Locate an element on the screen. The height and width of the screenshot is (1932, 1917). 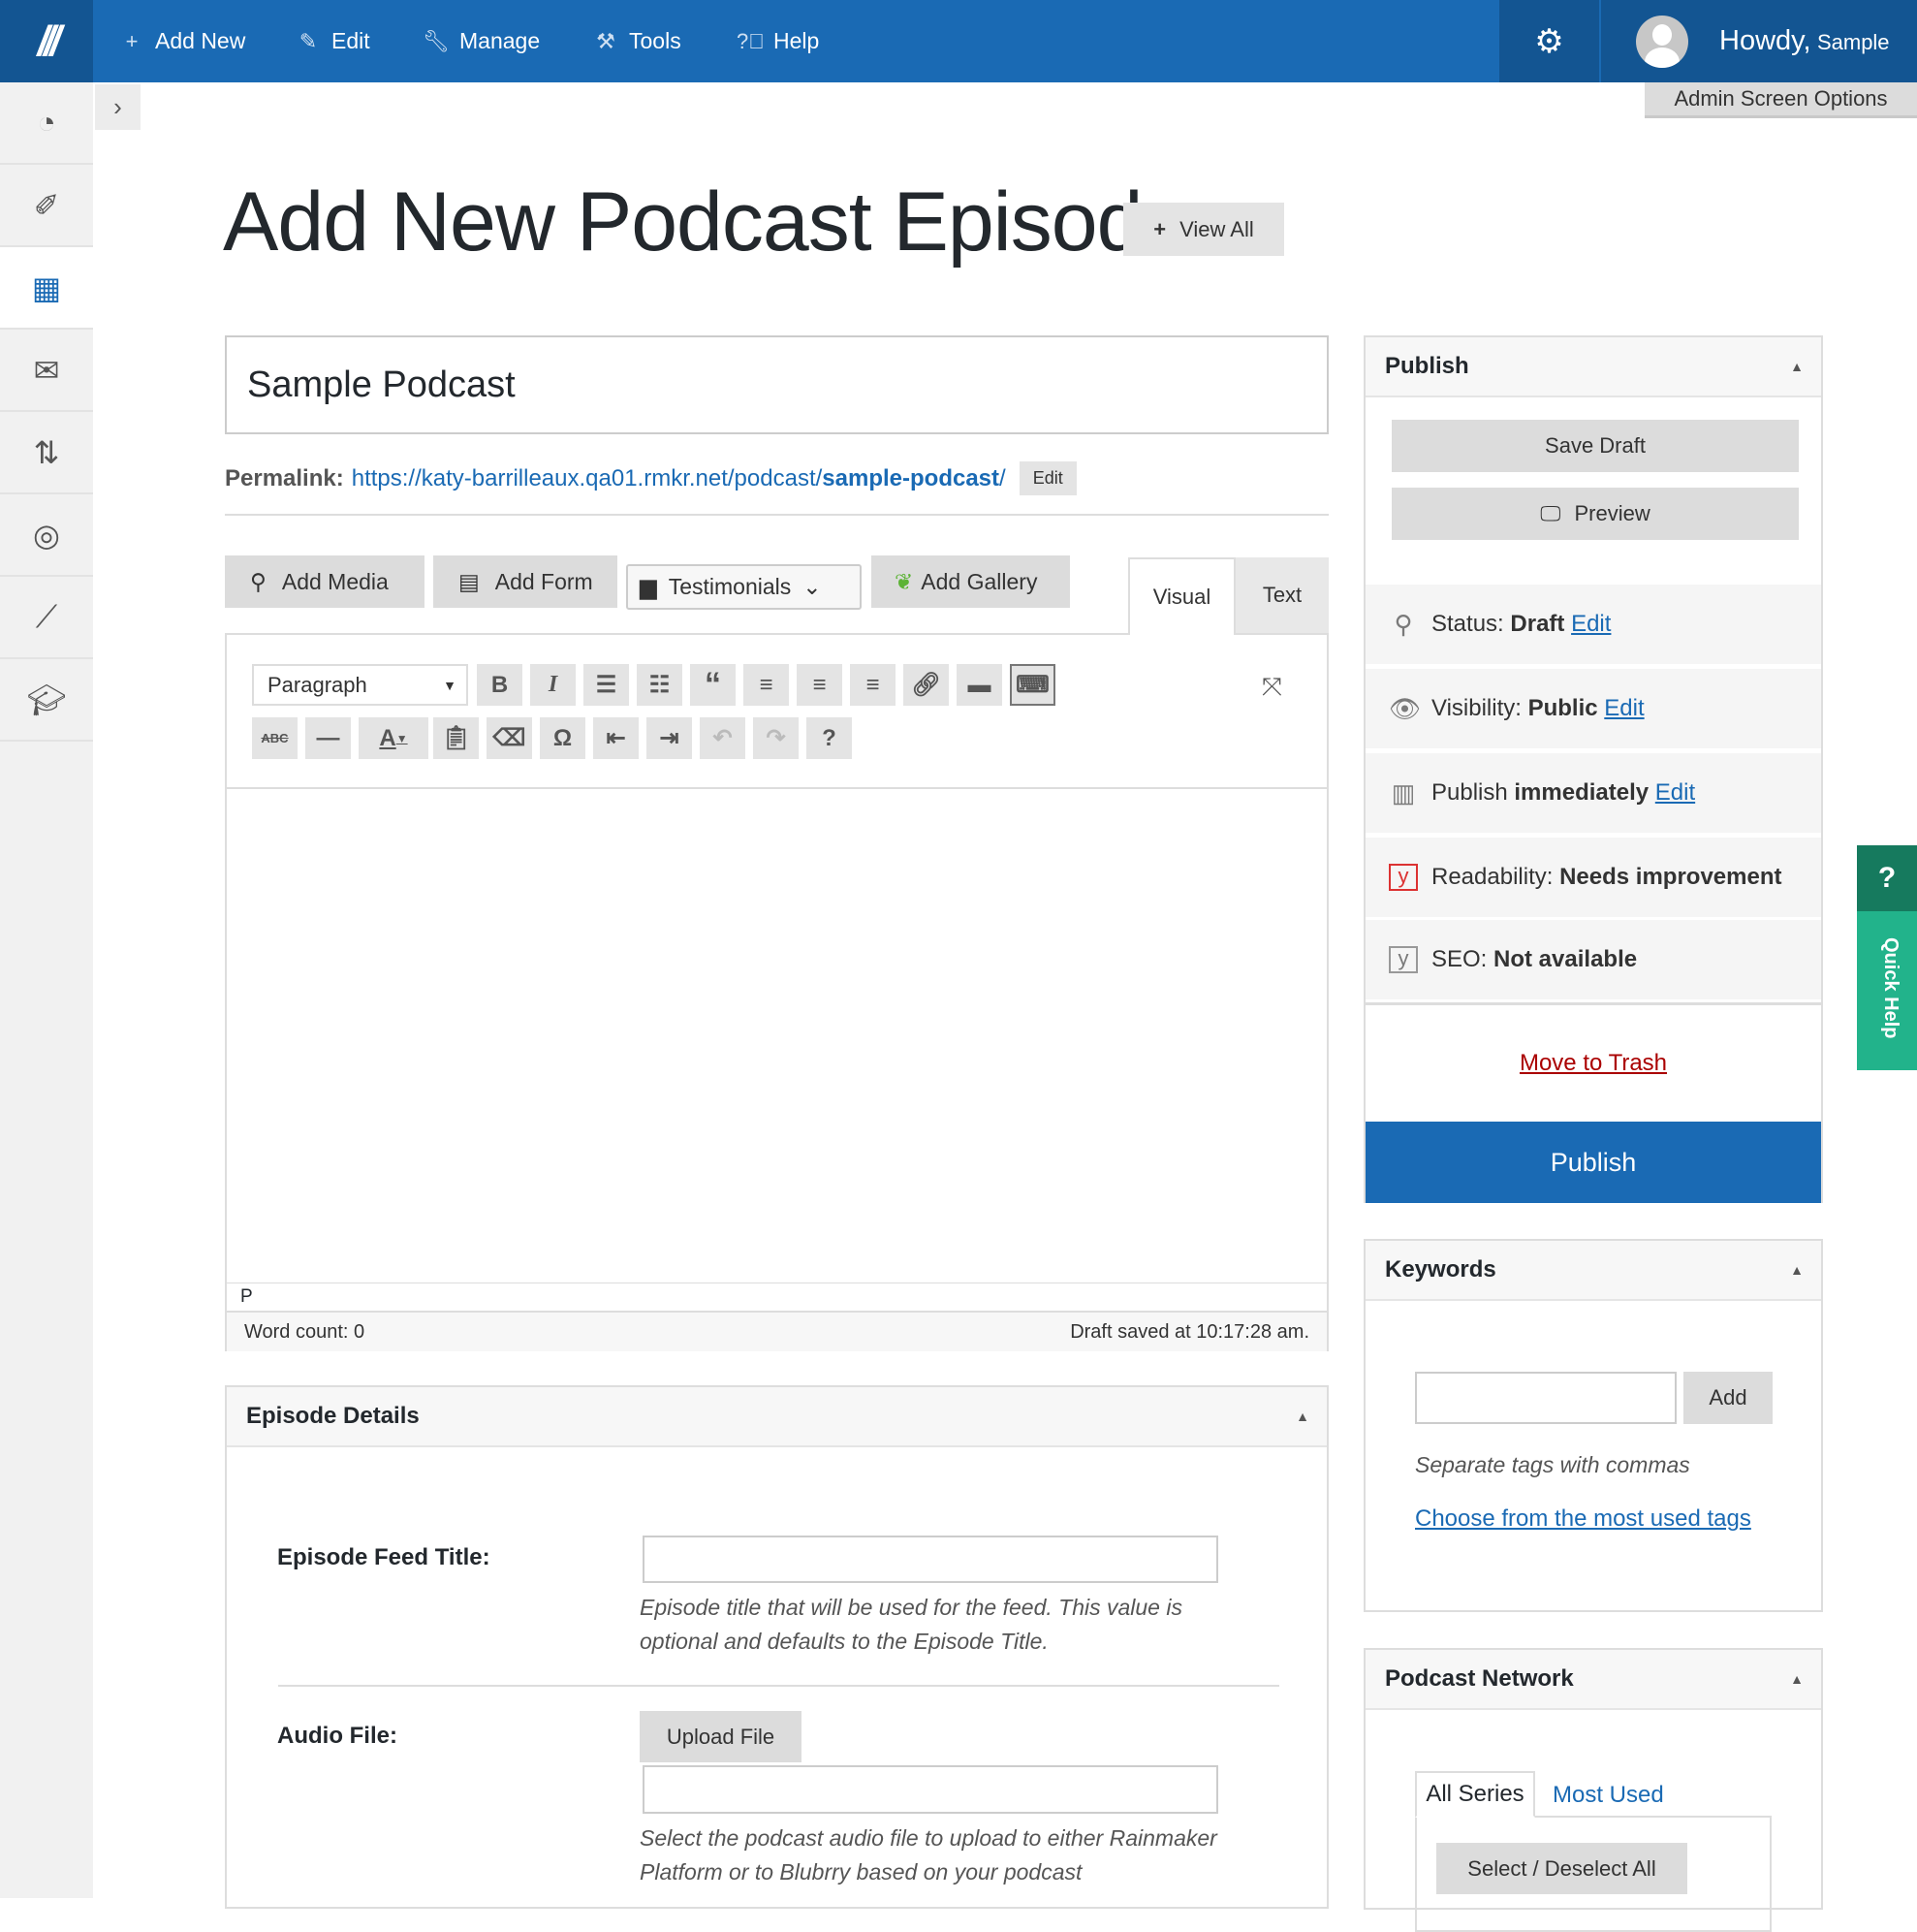
tab-visual: Visual is located at coordinates (1182, 596).